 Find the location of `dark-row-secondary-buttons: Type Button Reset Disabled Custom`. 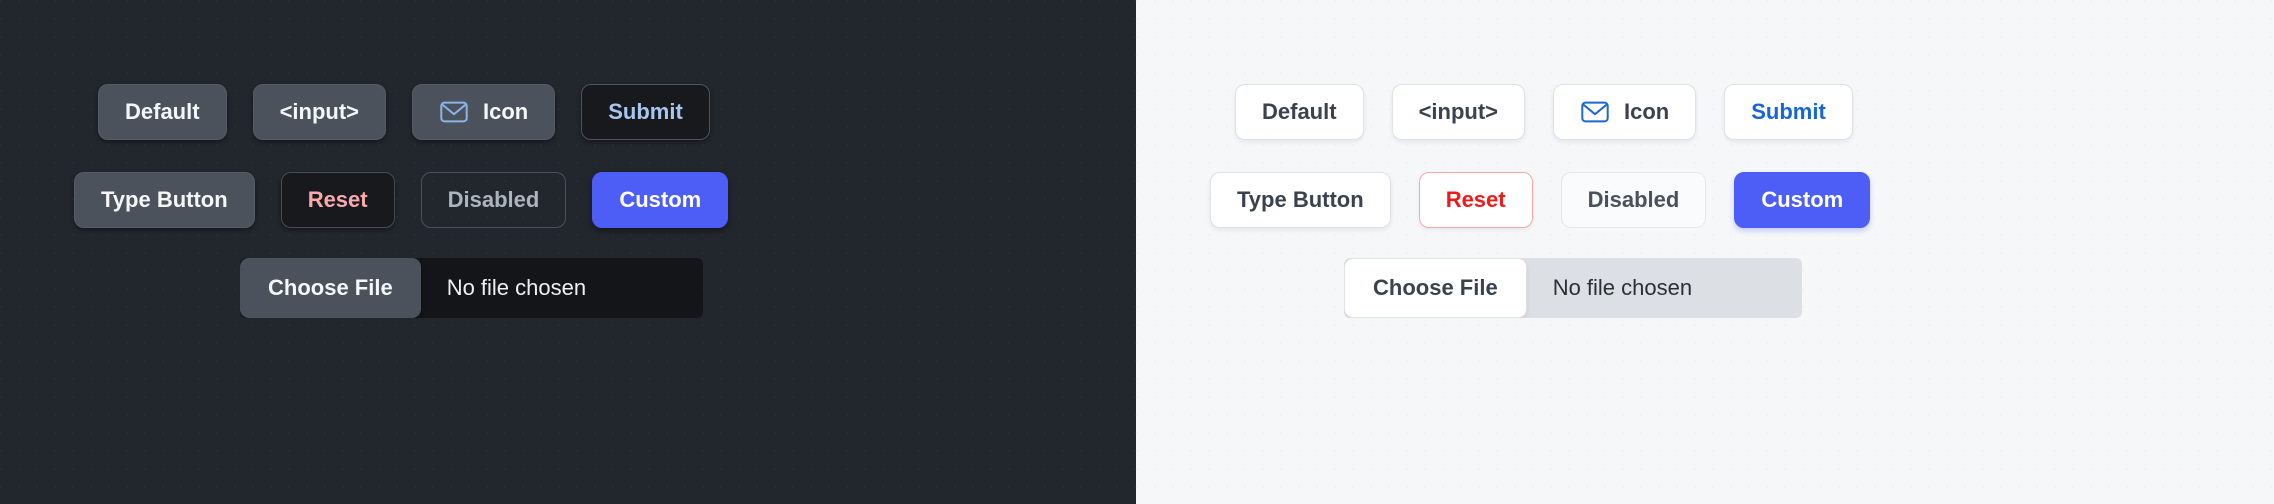

dark-row-secondary-buttons: Type Button Reset Disabled Custom is located at coordinates (568, 200).